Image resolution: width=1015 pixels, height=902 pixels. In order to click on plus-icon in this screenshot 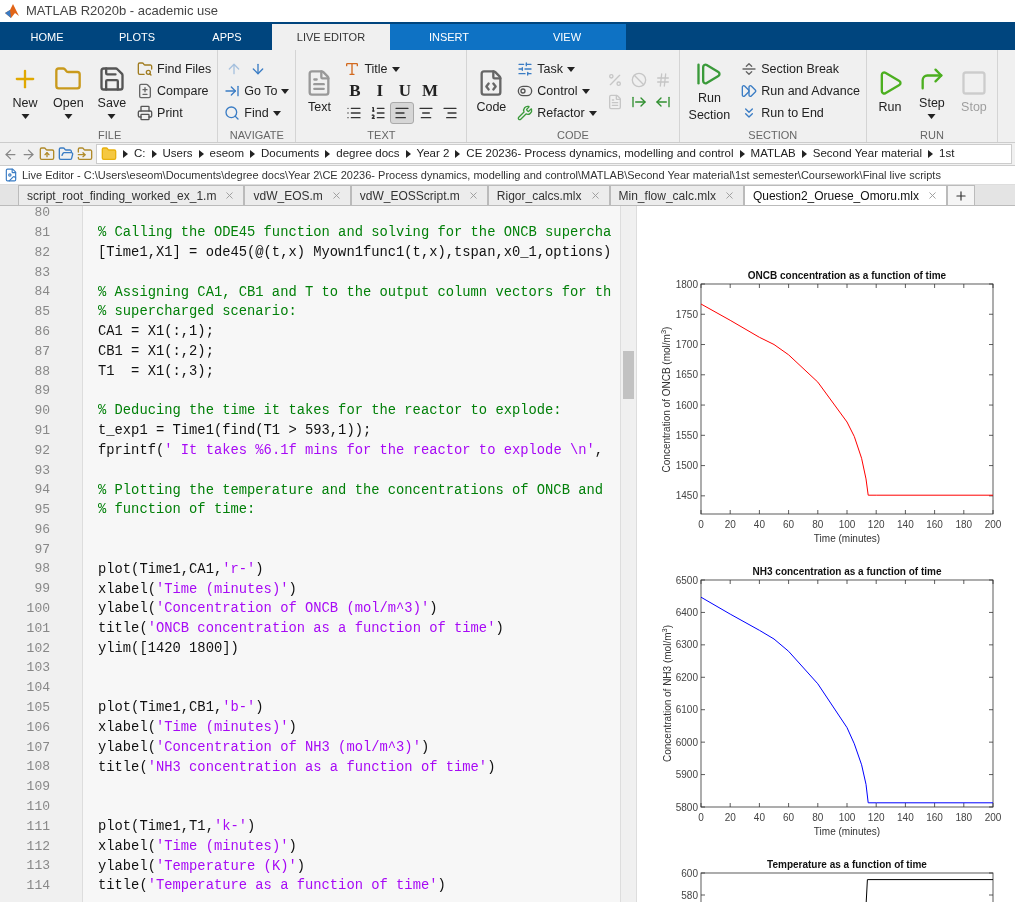, I will do `click(960, 195)`.